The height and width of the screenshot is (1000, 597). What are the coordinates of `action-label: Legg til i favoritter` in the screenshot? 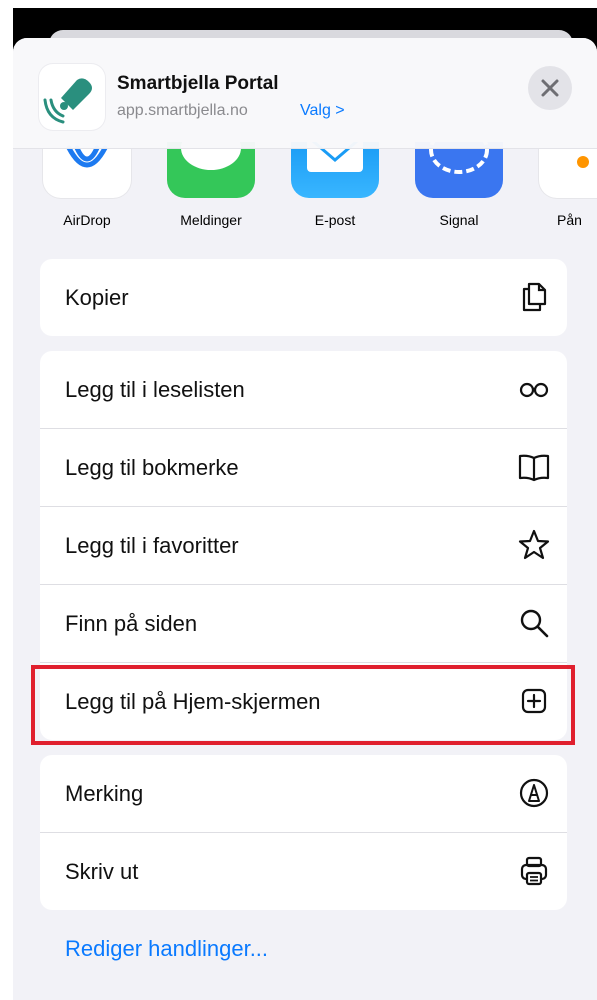 It's located at (152, 545).